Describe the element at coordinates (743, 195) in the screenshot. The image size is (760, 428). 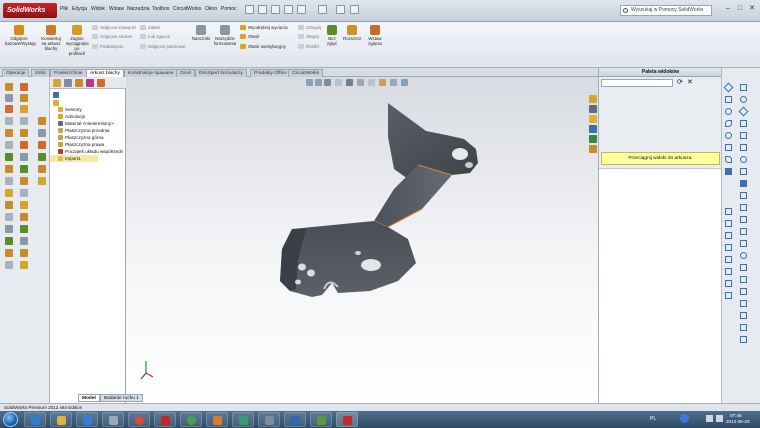
I see `relation-icon` at that location.